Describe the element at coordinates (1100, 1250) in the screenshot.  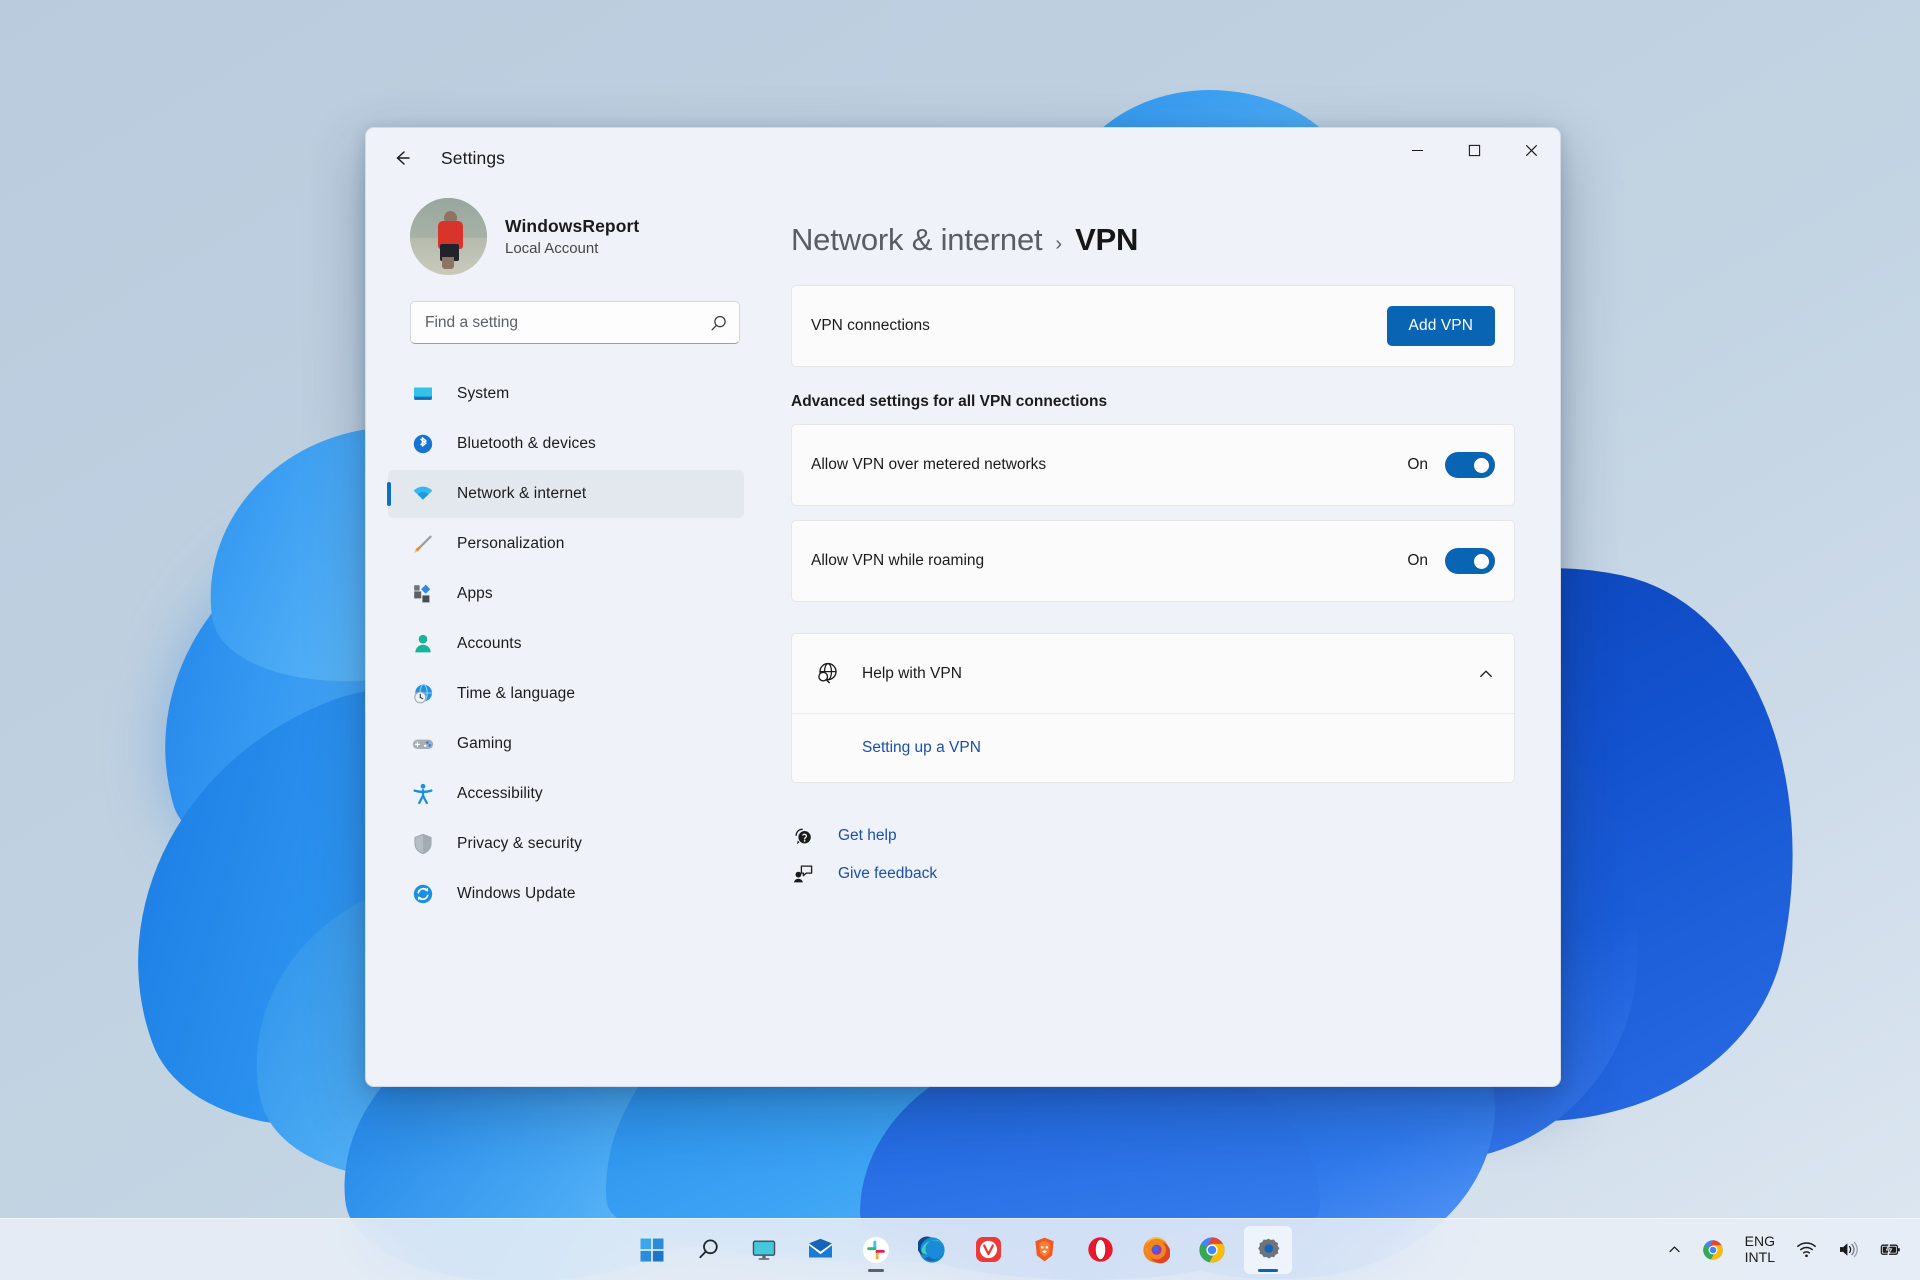
I see `opera-button` at that location.